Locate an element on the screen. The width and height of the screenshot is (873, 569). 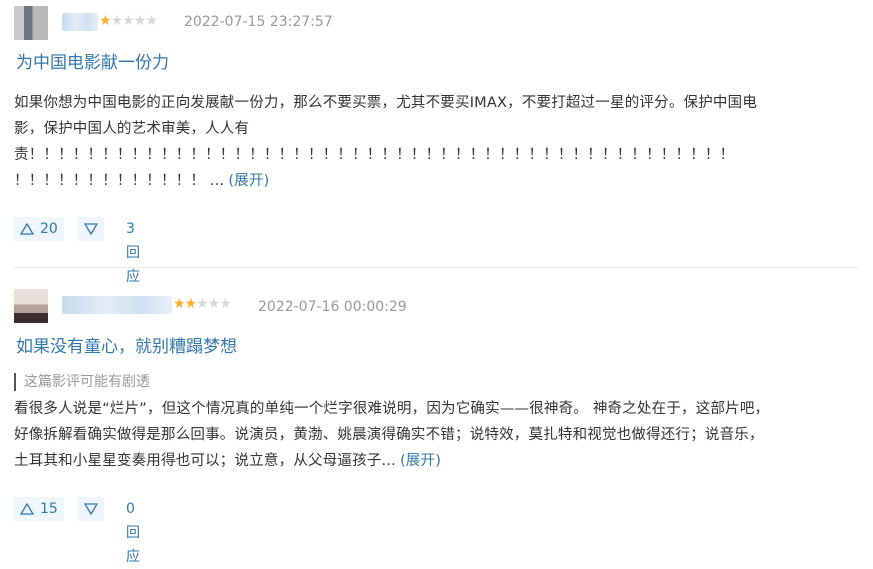
upvote-button: 15 is located at coordinates (39, 509).